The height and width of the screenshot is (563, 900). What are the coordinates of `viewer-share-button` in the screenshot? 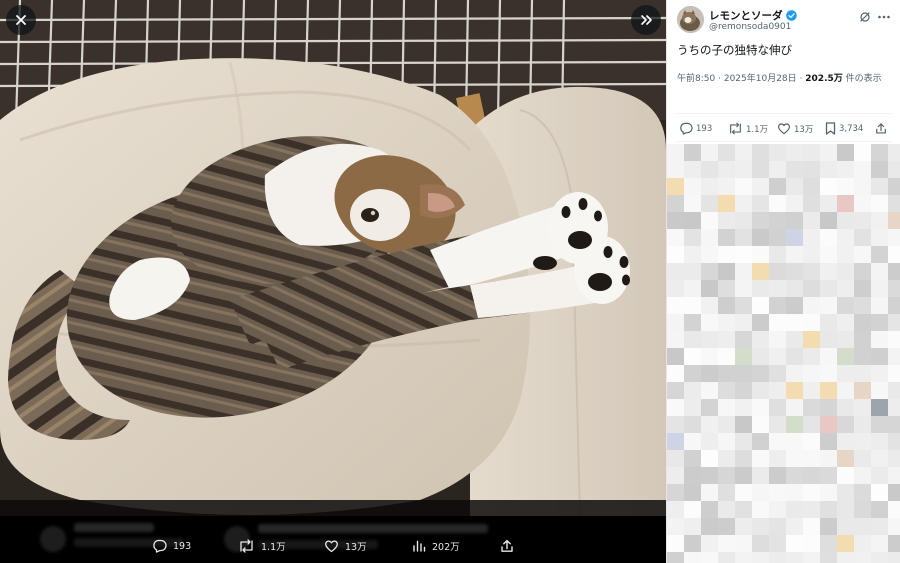 It's located at (507, 546).